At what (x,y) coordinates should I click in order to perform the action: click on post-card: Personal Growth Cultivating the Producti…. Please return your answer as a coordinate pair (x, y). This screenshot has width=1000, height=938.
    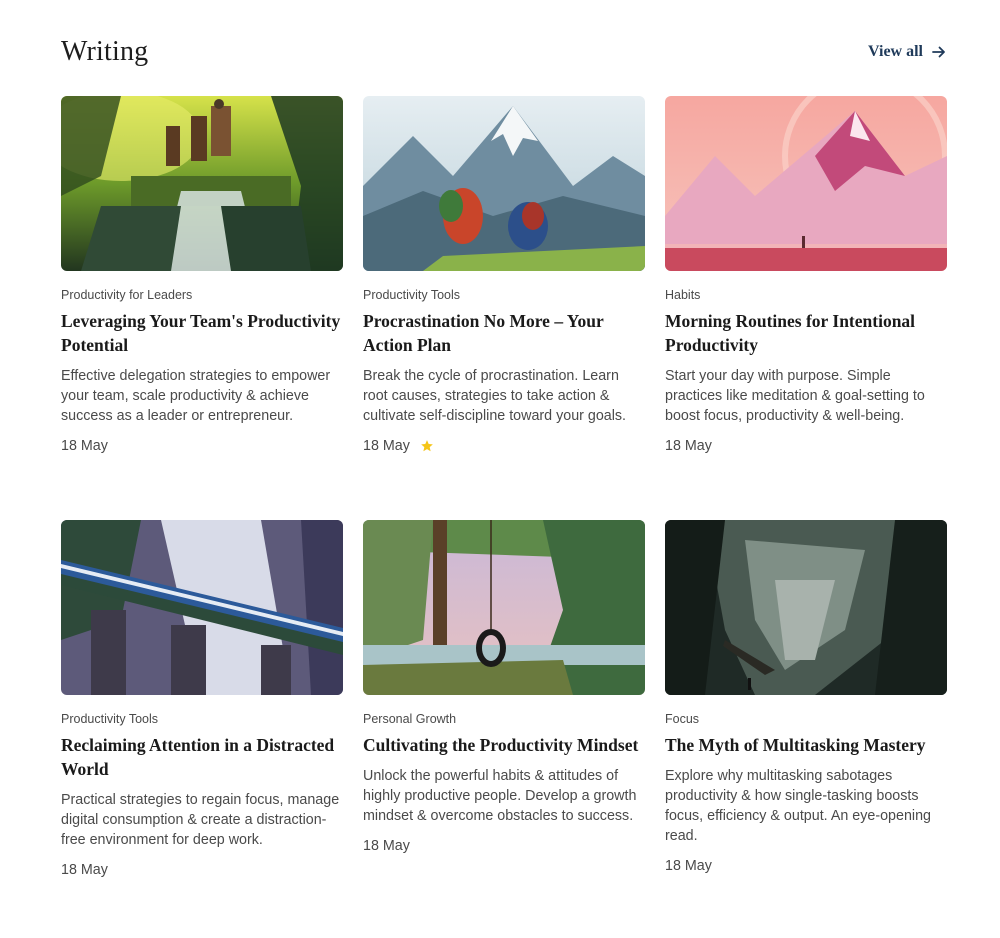
    Looking at the image, I should click on (504, 729).